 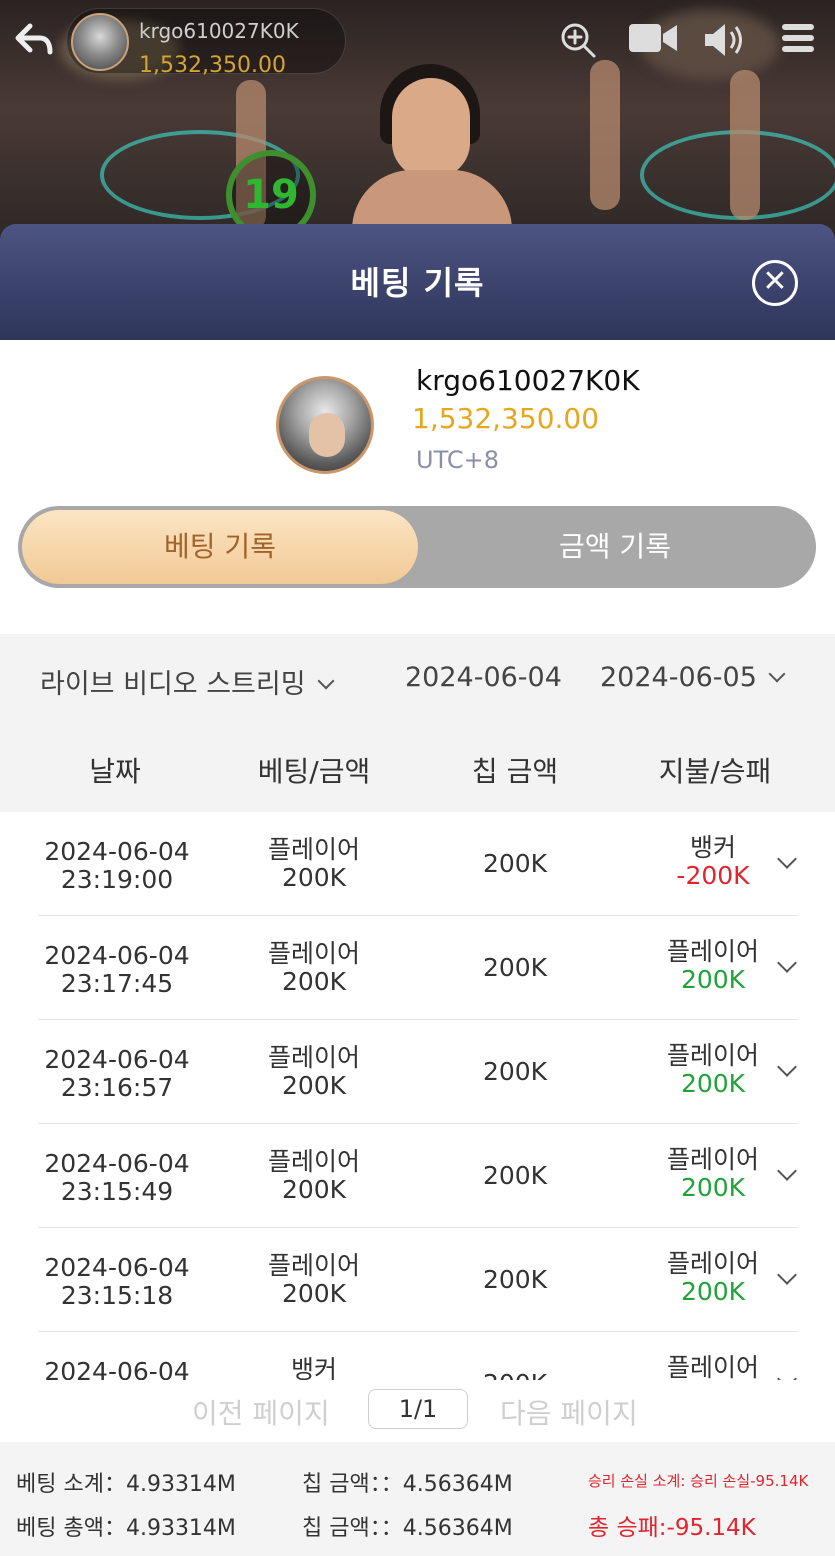 What do you see at coordinates (698, 1481) in the screenshot?
I see `winloss-subtotal: 승리 손실 소계: 승리 손실-95.14K` at bounding box center [698, 1481].